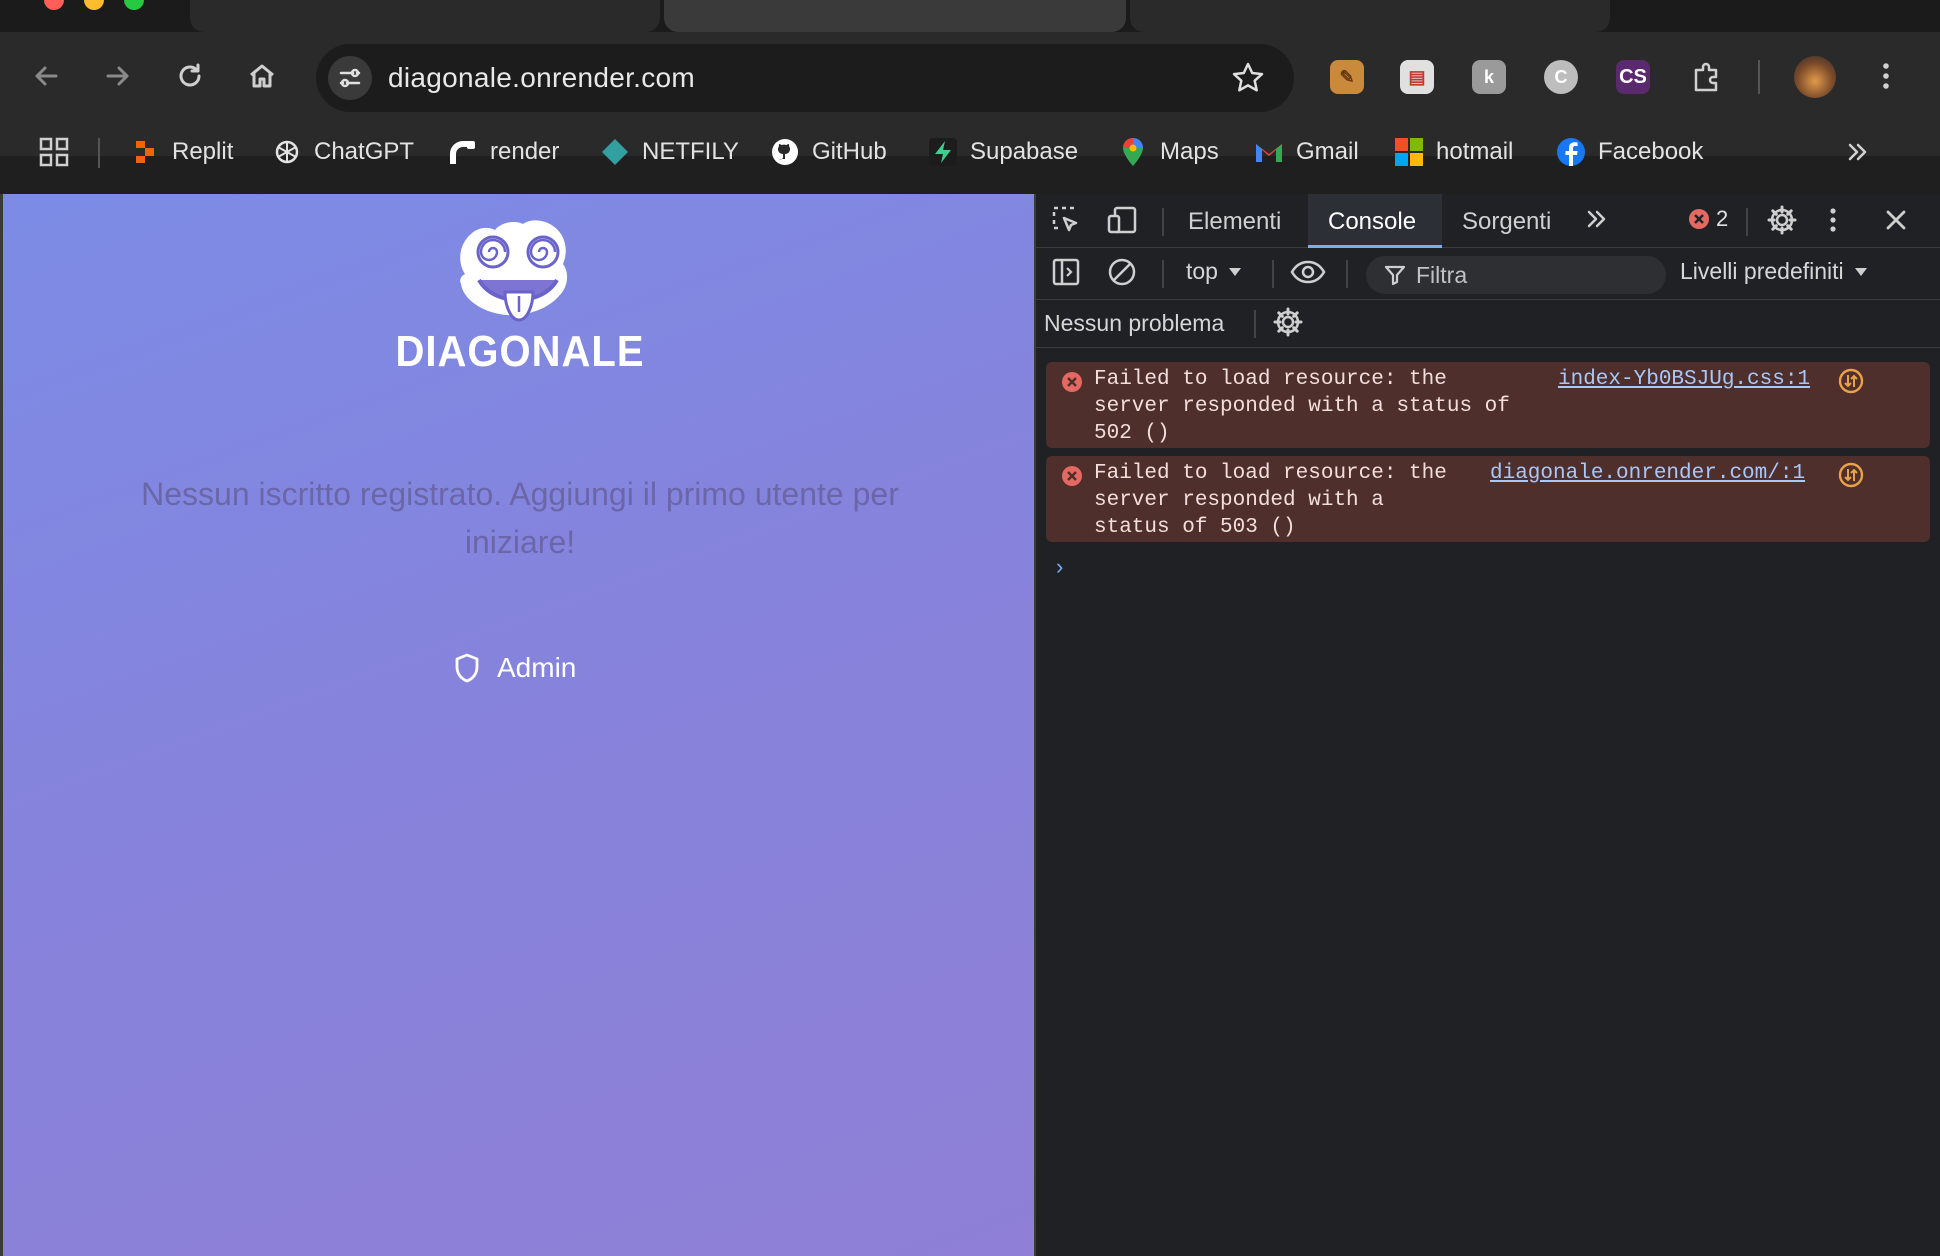 Image resolution: width=1940 pixels, height=1256 pixels. What do you see at coordinates (895, 16) in the screenshot?
I see `browser-tab-active` at bounding box center [895, 16].